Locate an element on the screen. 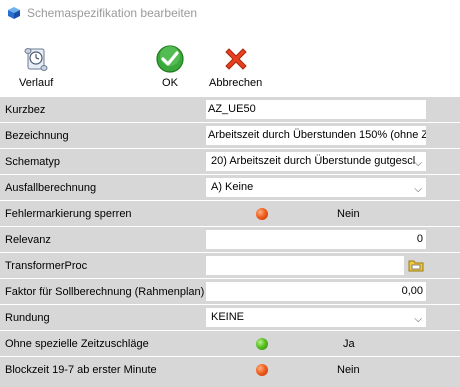 The image size is (460, 387). row-rundung: Rundung KEINE ⌵ is located at coordinates (230, 317).